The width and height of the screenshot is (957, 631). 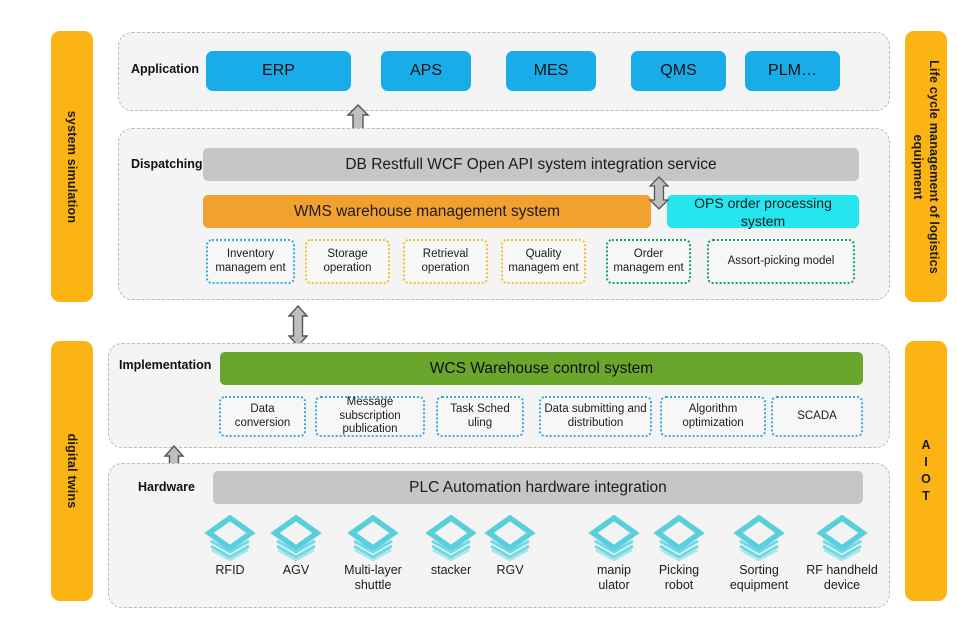 I want to click on module-storage-operation-label: Storage operation, so click(x=347, y=261).